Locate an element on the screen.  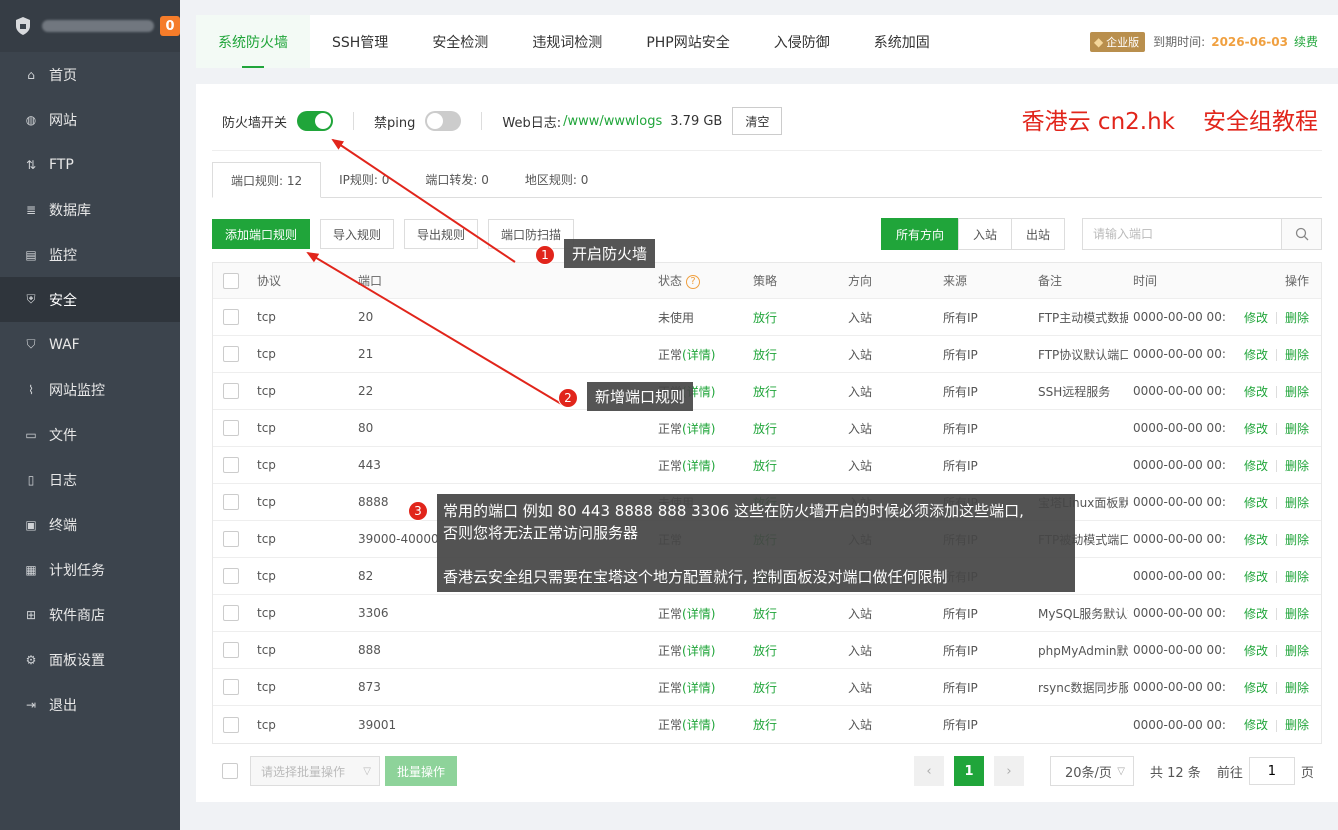
top-tab: 违规词检测 is located at coordinates (567, 41).